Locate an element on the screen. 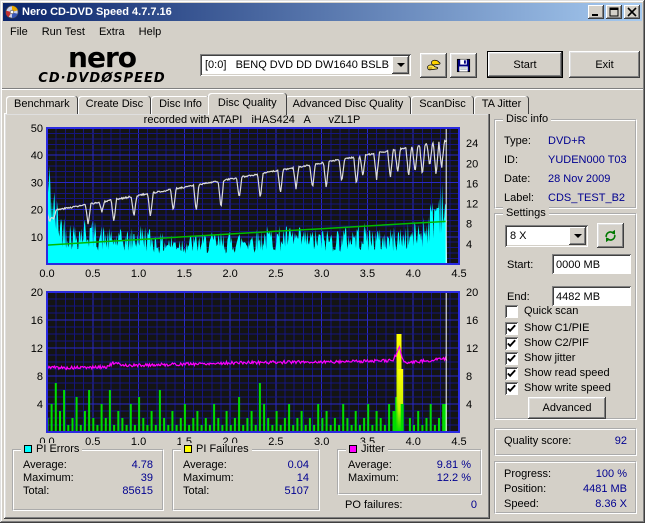 The width and height of the screenshot is (645, 523). save-button is located at coordinates (463, 65).